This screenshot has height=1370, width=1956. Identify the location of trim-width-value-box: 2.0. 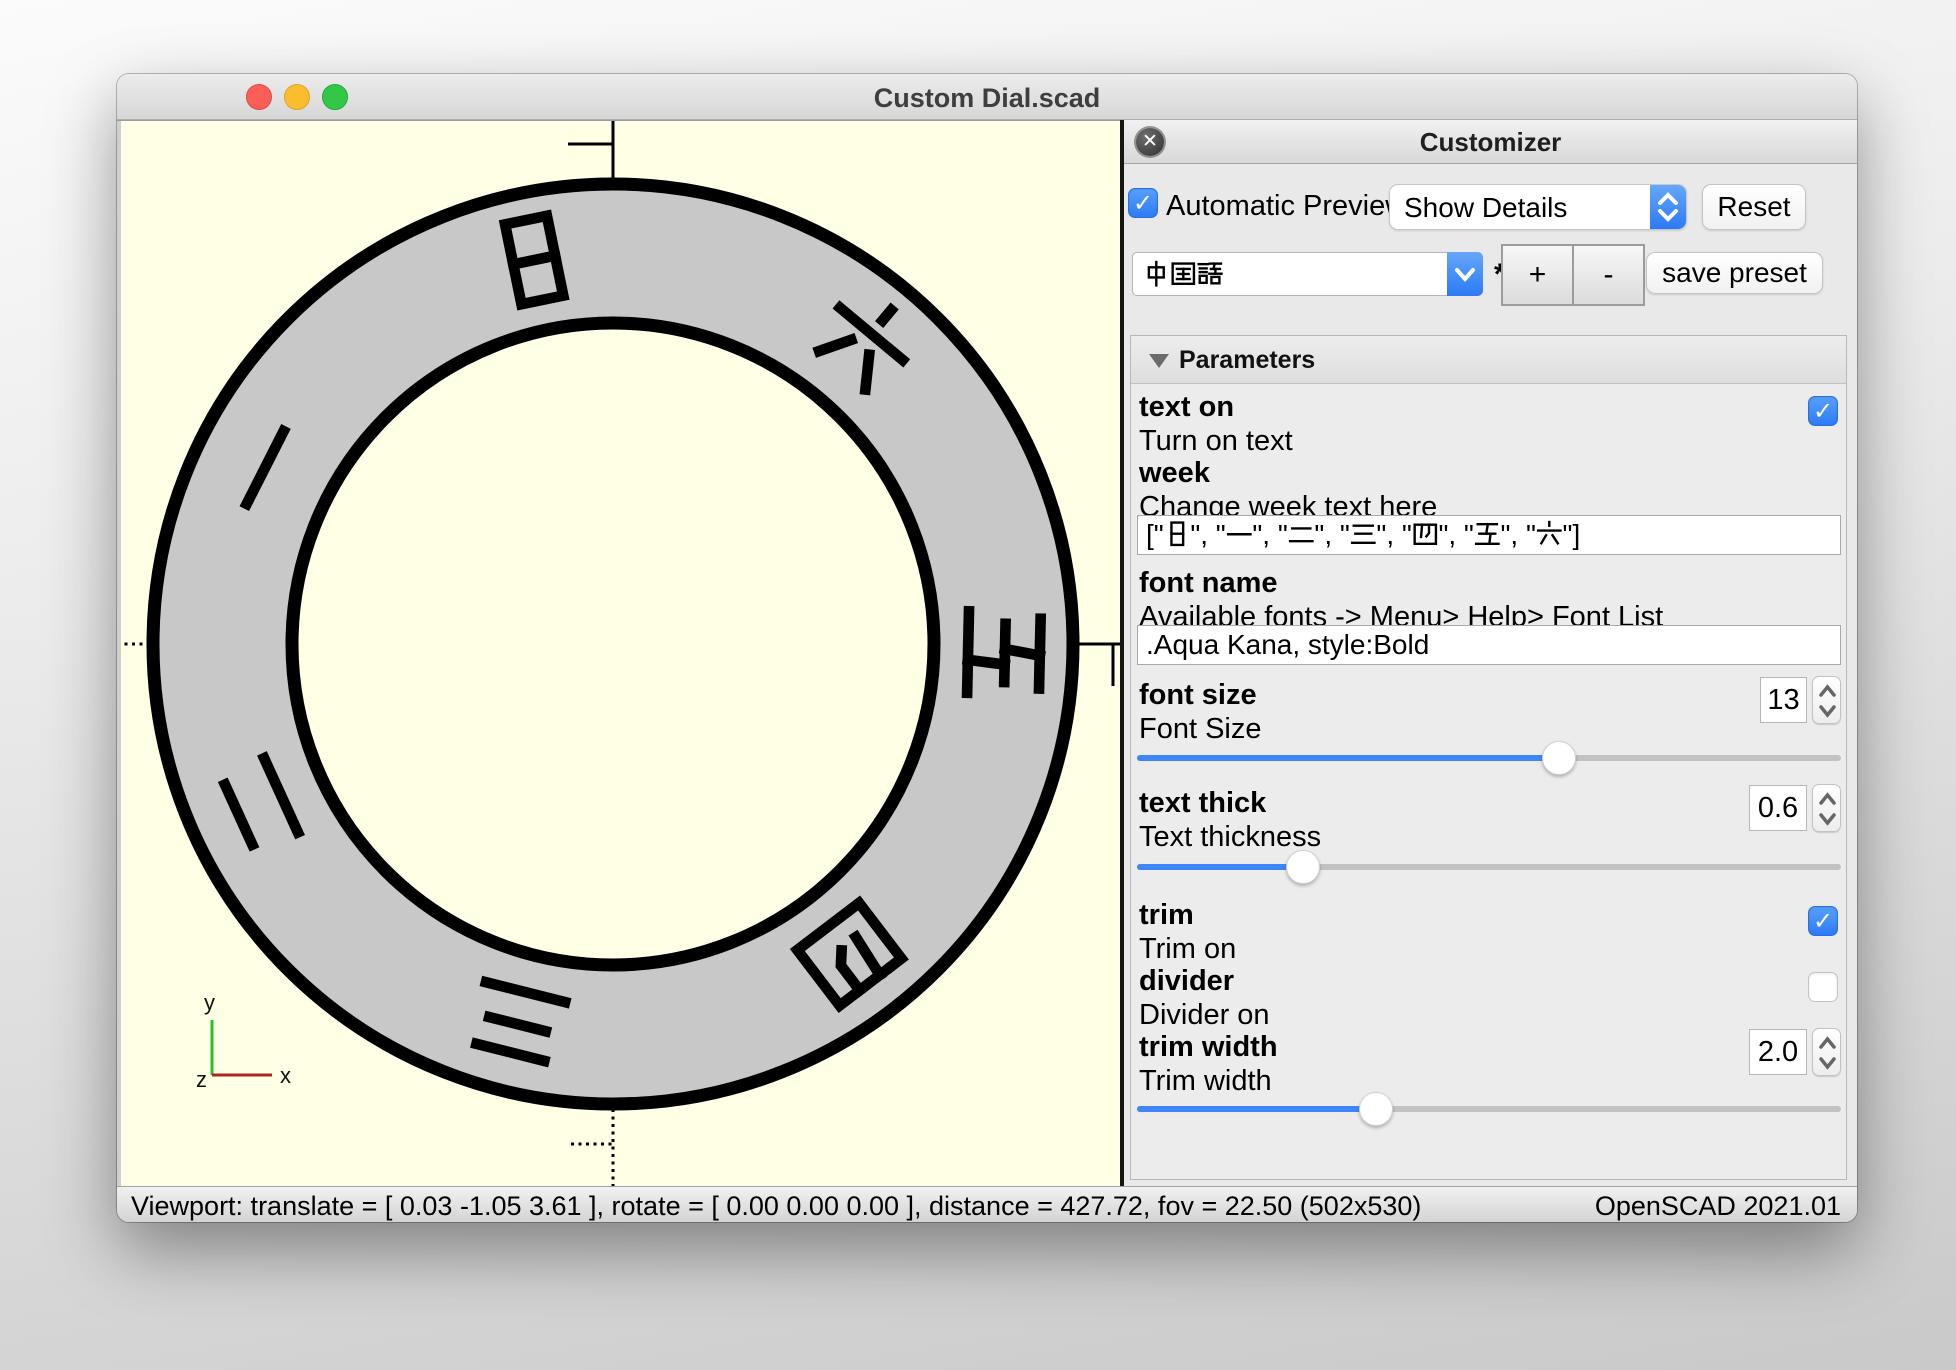
(1778, 1052).